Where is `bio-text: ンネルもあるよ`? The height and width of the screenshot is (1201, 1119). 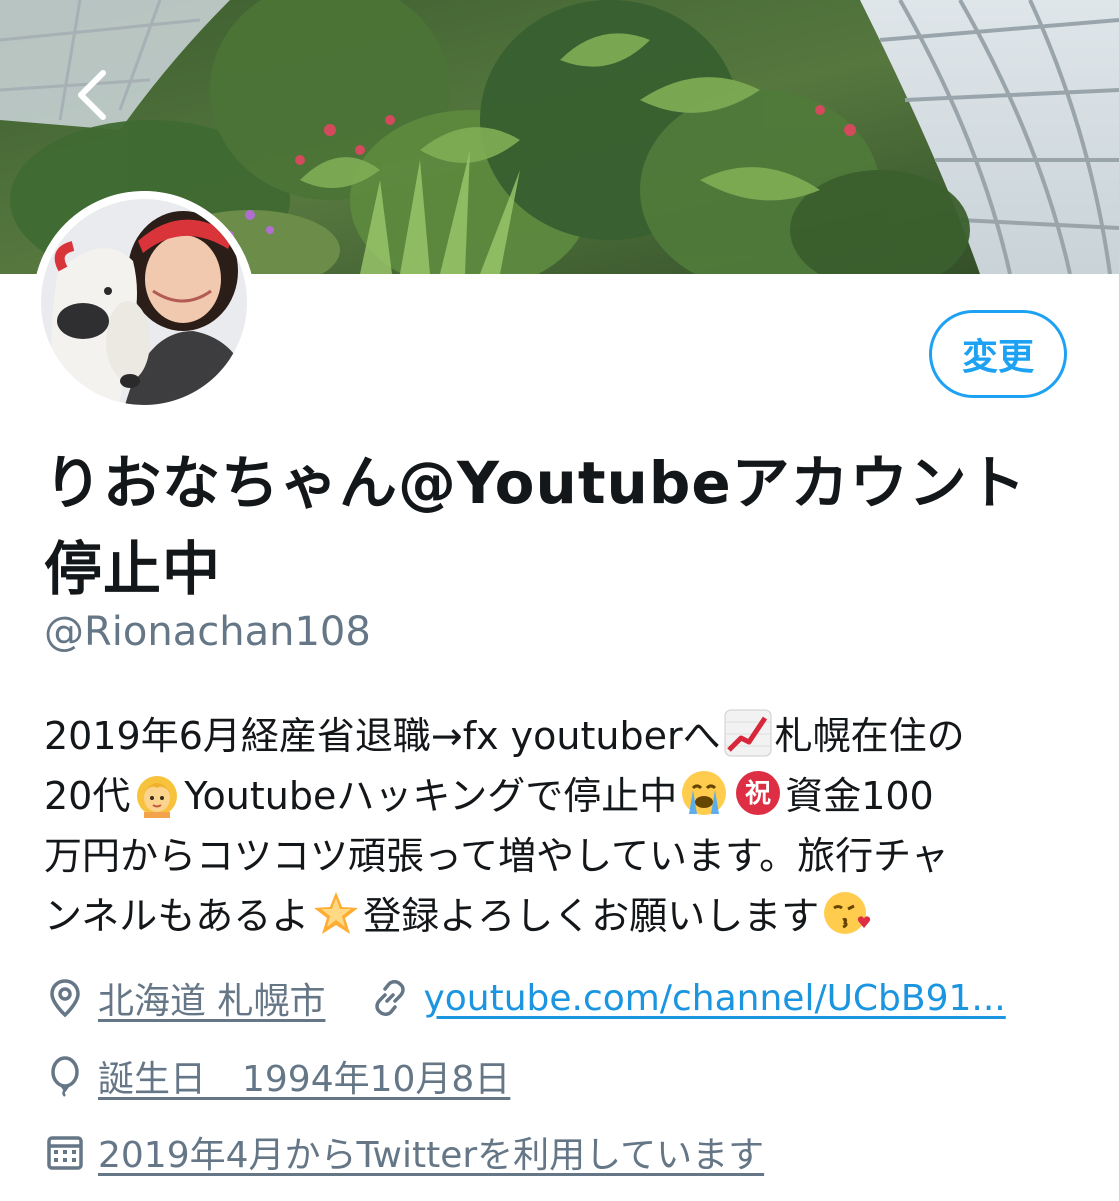
bio-text: ンネルもあるよ is located at coordinates (177, 916).